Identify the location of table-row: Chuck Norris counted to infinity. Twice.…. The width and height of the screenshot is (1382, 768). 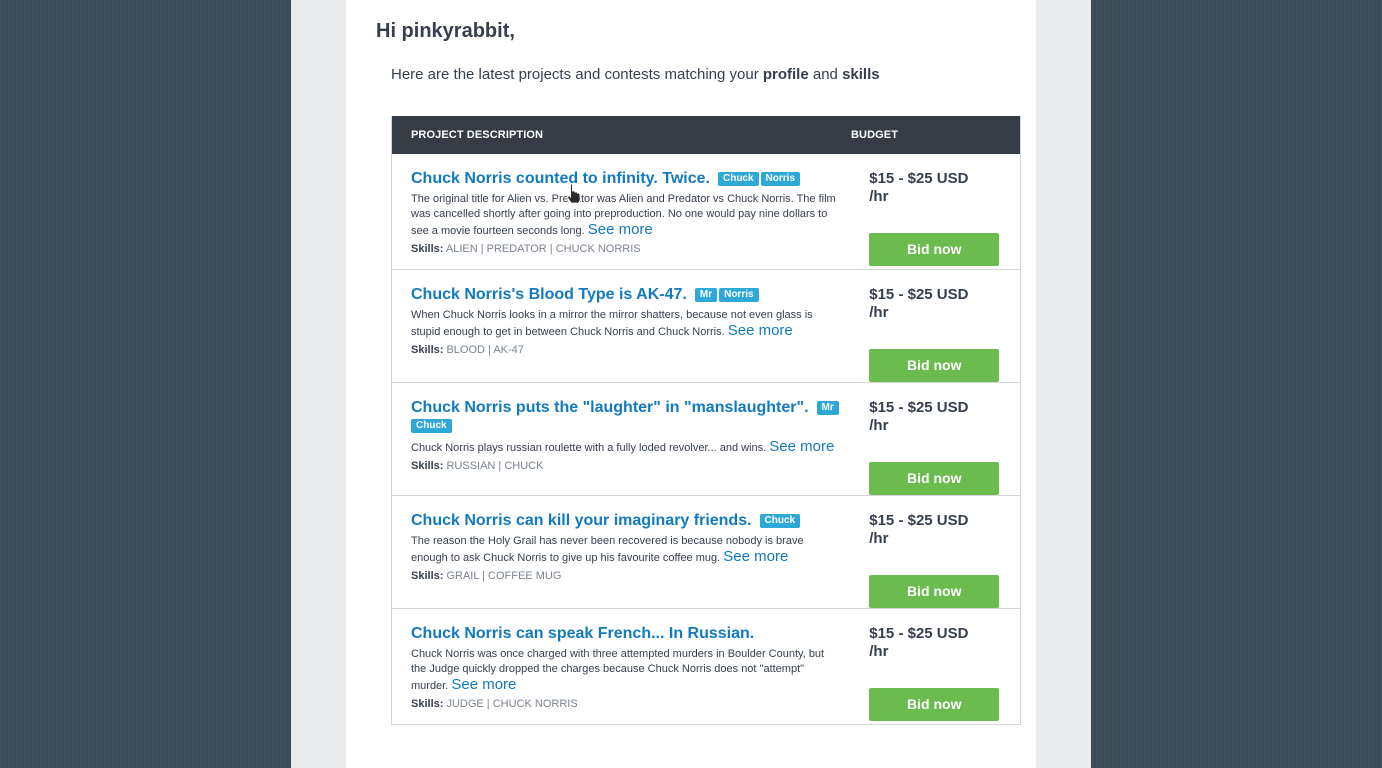
(706, 211).